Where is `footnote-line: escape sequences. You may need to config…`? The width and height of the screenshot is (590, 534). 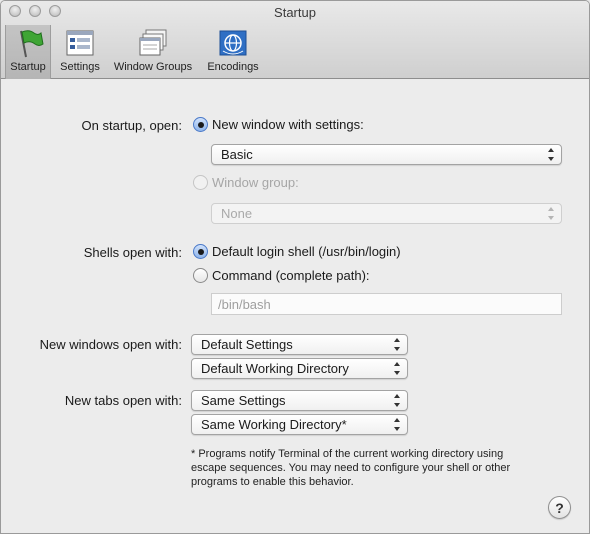
footnote-line: escape sequences. You may need to config… is located at coordinates (351, 468).